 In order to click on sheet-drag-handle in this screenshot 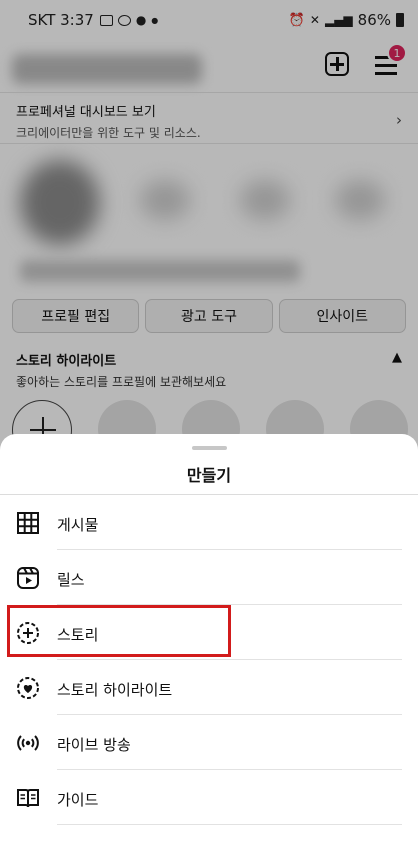, I will do `click(209, 448)`.